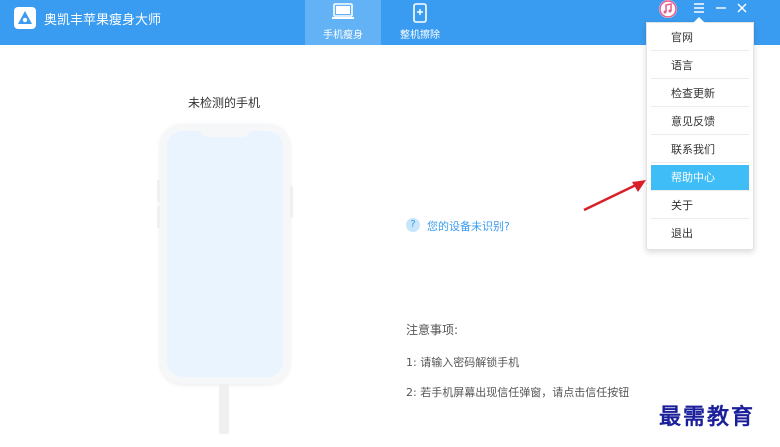 The width and height of the screenshot is (780, 447). What do you see at coordinates (721, 8) in the screenshot?
I see `minimize-icon` at bounding box center [721, 8].